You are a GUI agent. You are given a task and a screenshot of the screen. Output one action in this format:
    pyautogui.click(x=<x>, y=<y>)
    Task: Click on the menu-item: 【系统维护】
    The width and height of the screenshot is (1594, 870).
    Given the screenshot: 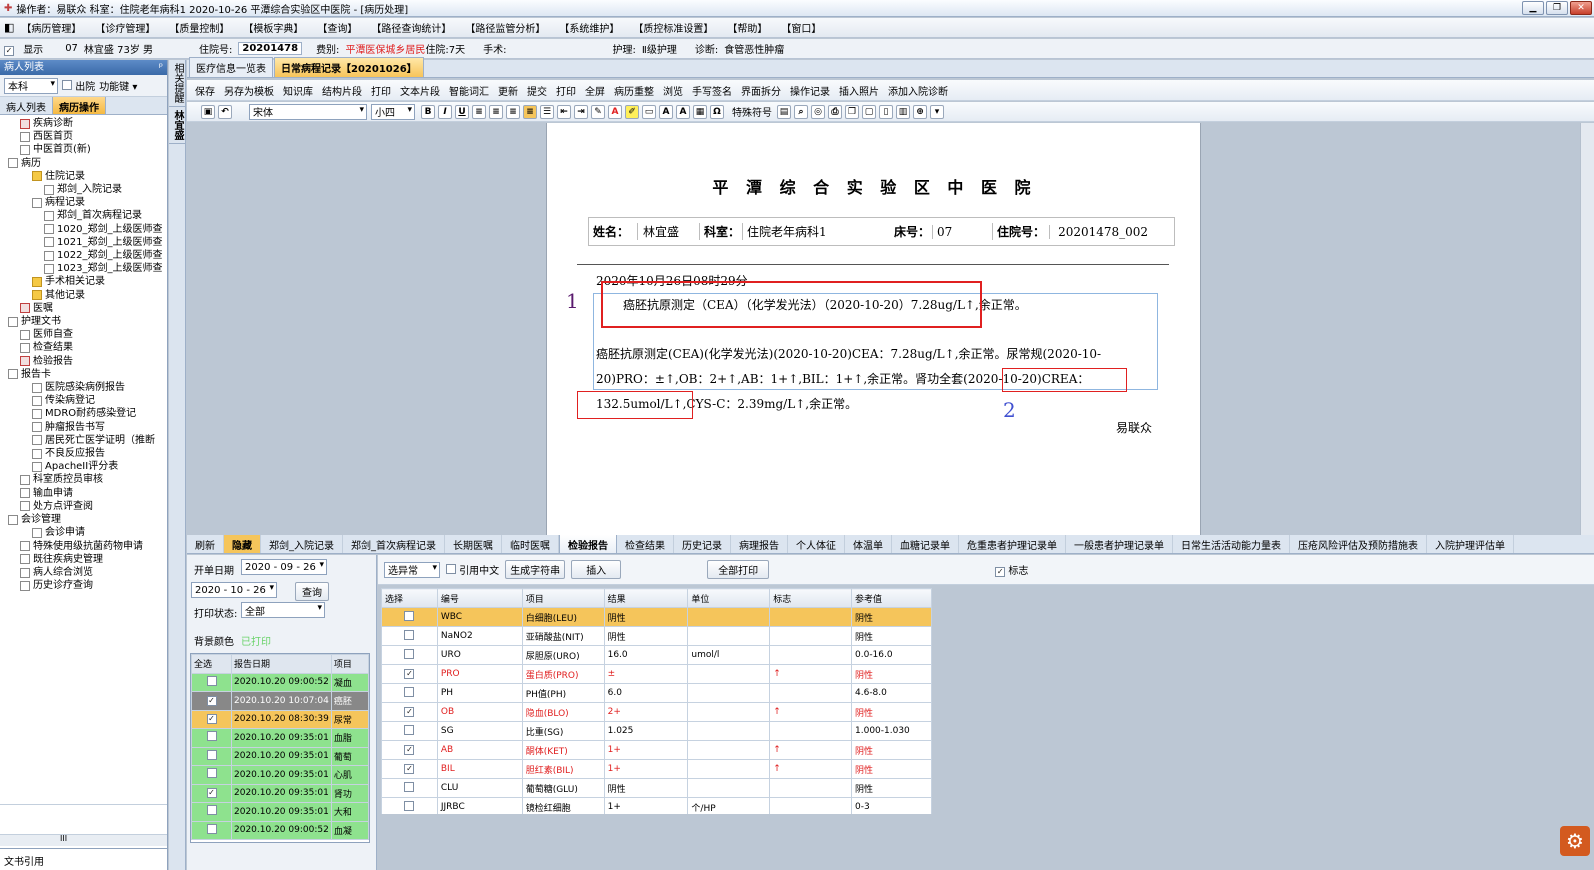 What is the action you would take?
    pyautogui.click(x=589, y=27)
    